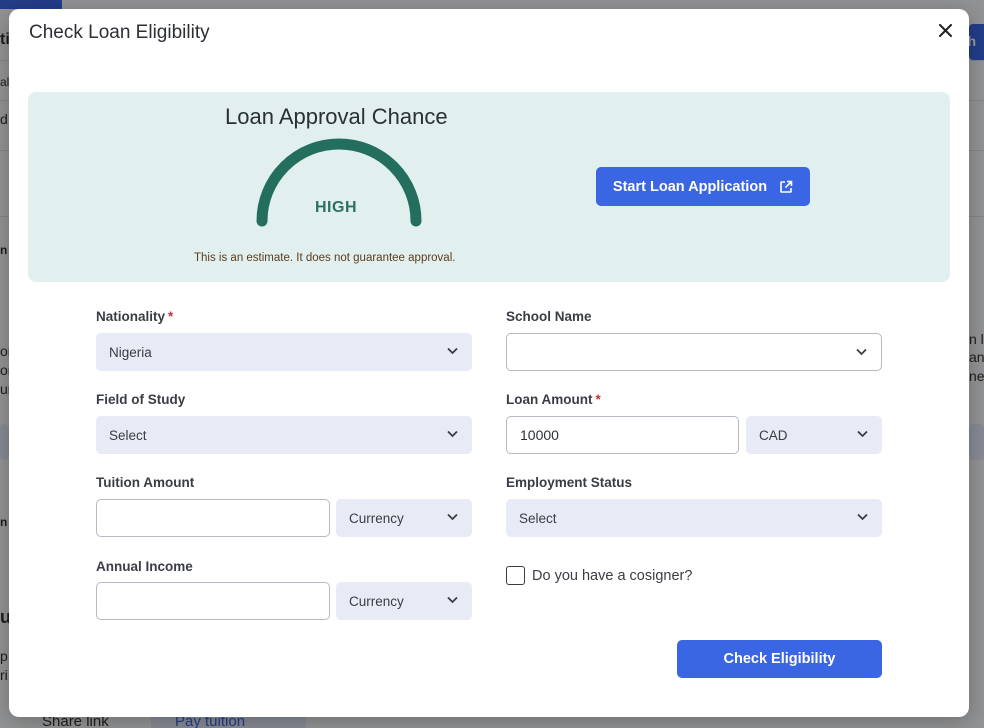  What do you see at coordinates (284, 435) in the screenshot?
I see `field-of-study-select: Select` at bounding box center [284, 435].